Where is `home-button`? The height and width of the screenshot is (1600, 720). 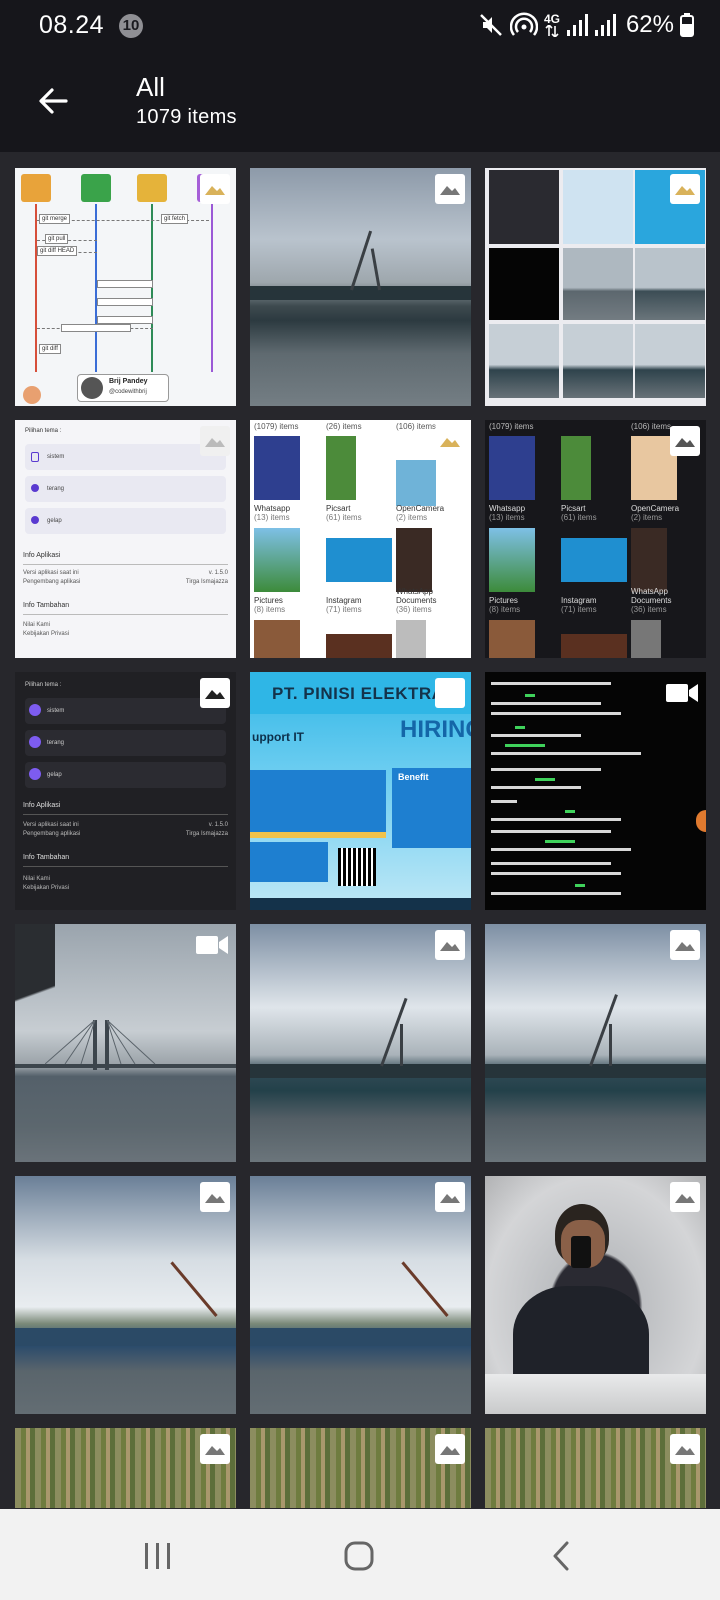 home-button is located at coordinates (359, 1558).